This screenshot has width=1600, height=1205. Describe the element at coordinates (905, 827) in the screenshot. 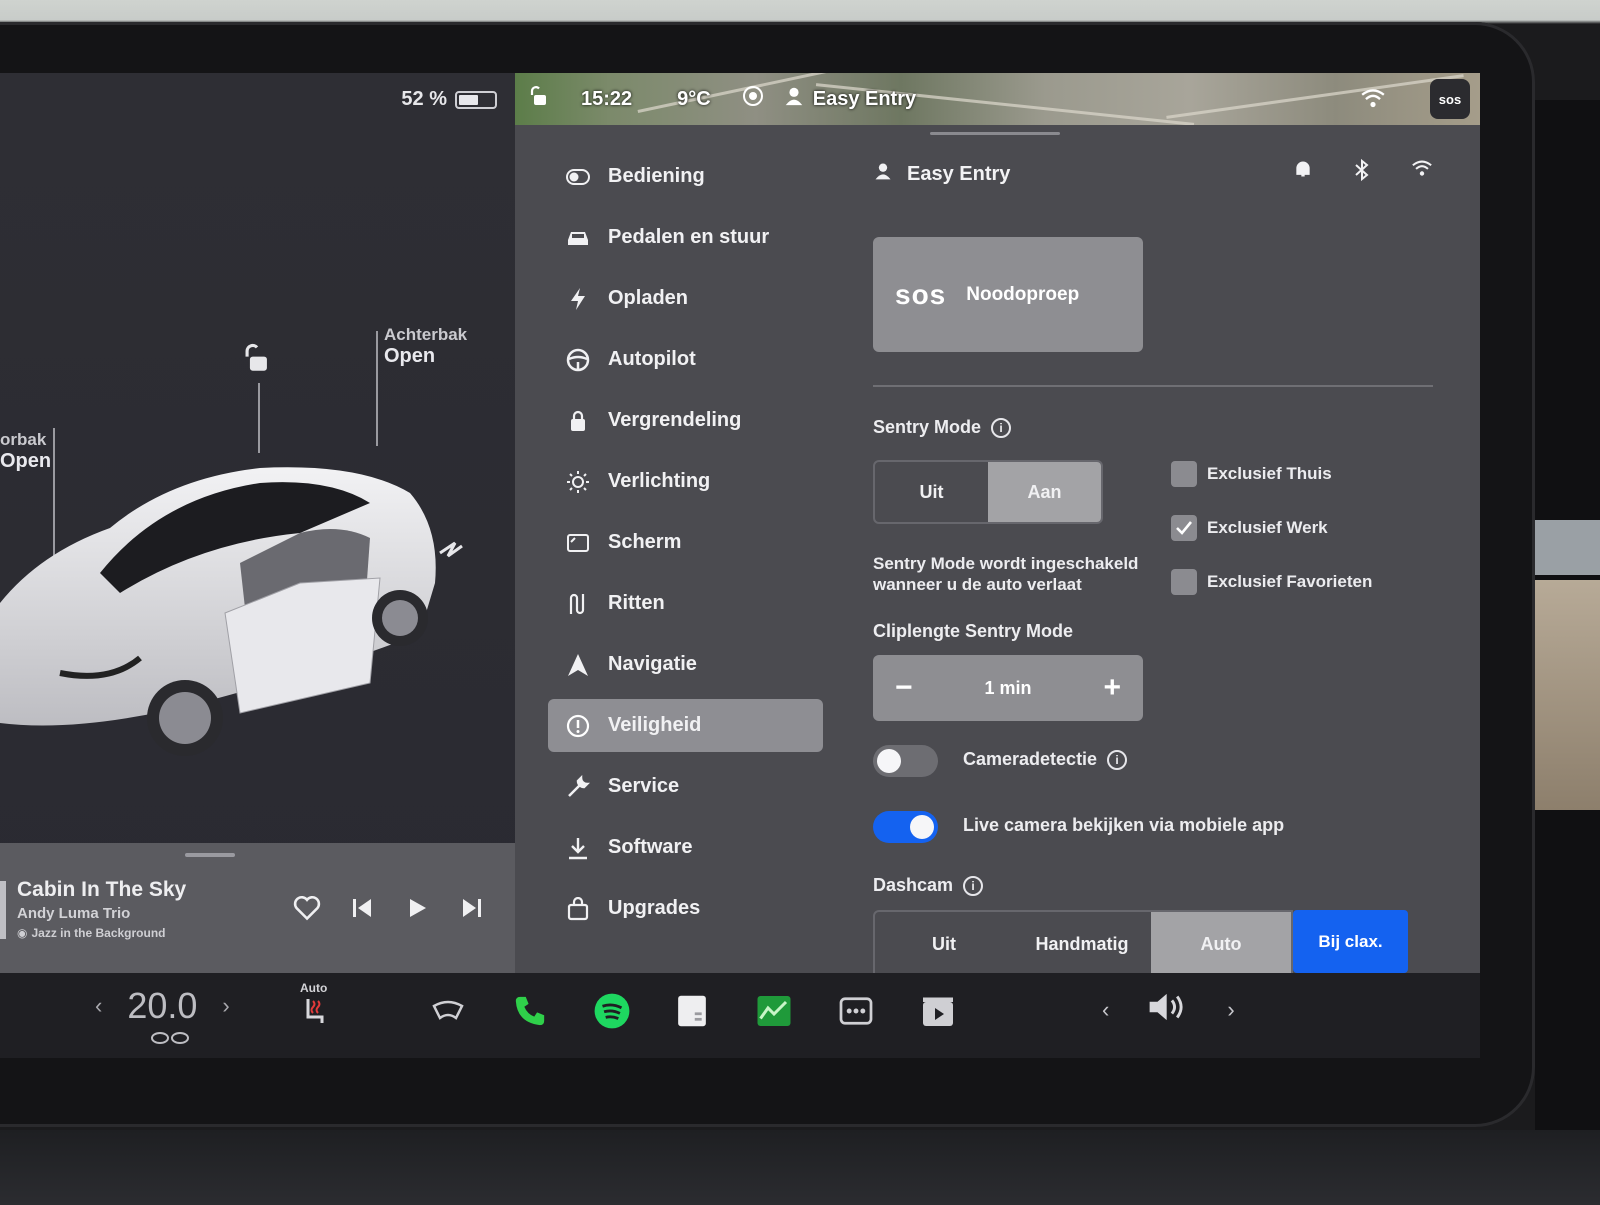

I see `live-camera-toggle` at that location.